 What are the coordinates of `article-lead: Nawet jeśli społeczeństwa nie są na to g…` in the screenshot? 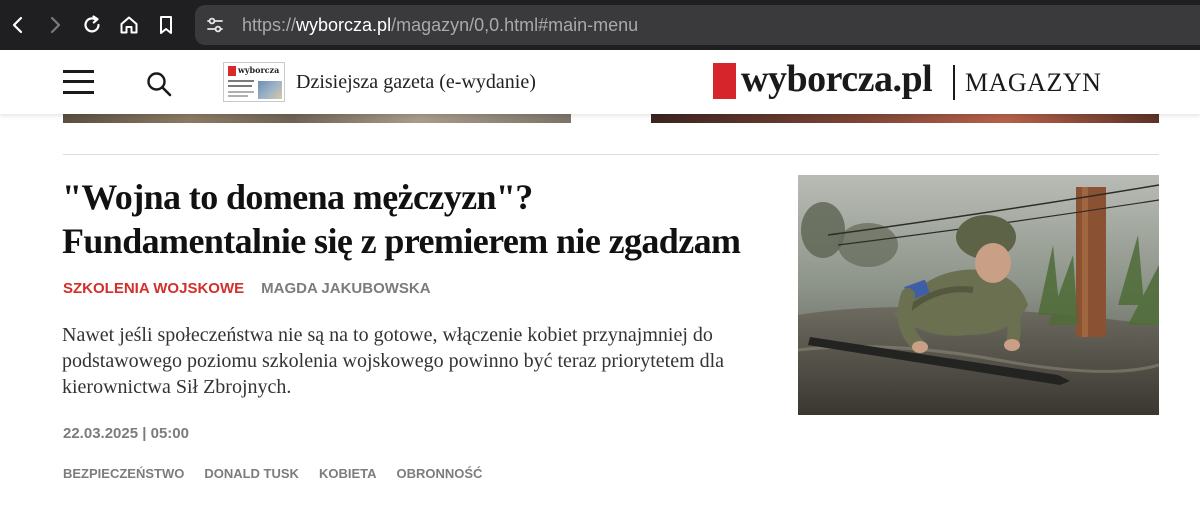 It's located at (393, 361).